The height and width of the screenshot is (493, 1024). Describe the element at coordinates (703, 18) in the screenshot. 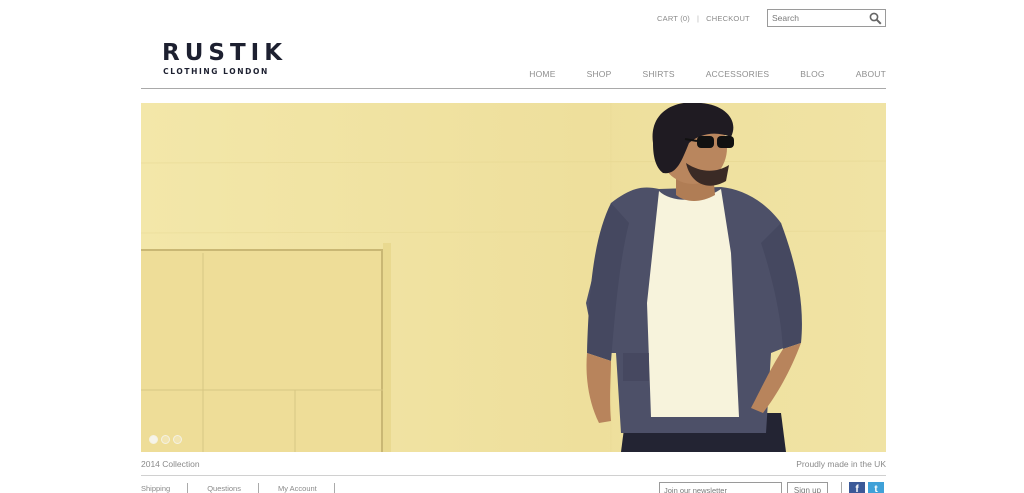

I see `utility-bar: CART (0) | CHECKOUT` at that location.